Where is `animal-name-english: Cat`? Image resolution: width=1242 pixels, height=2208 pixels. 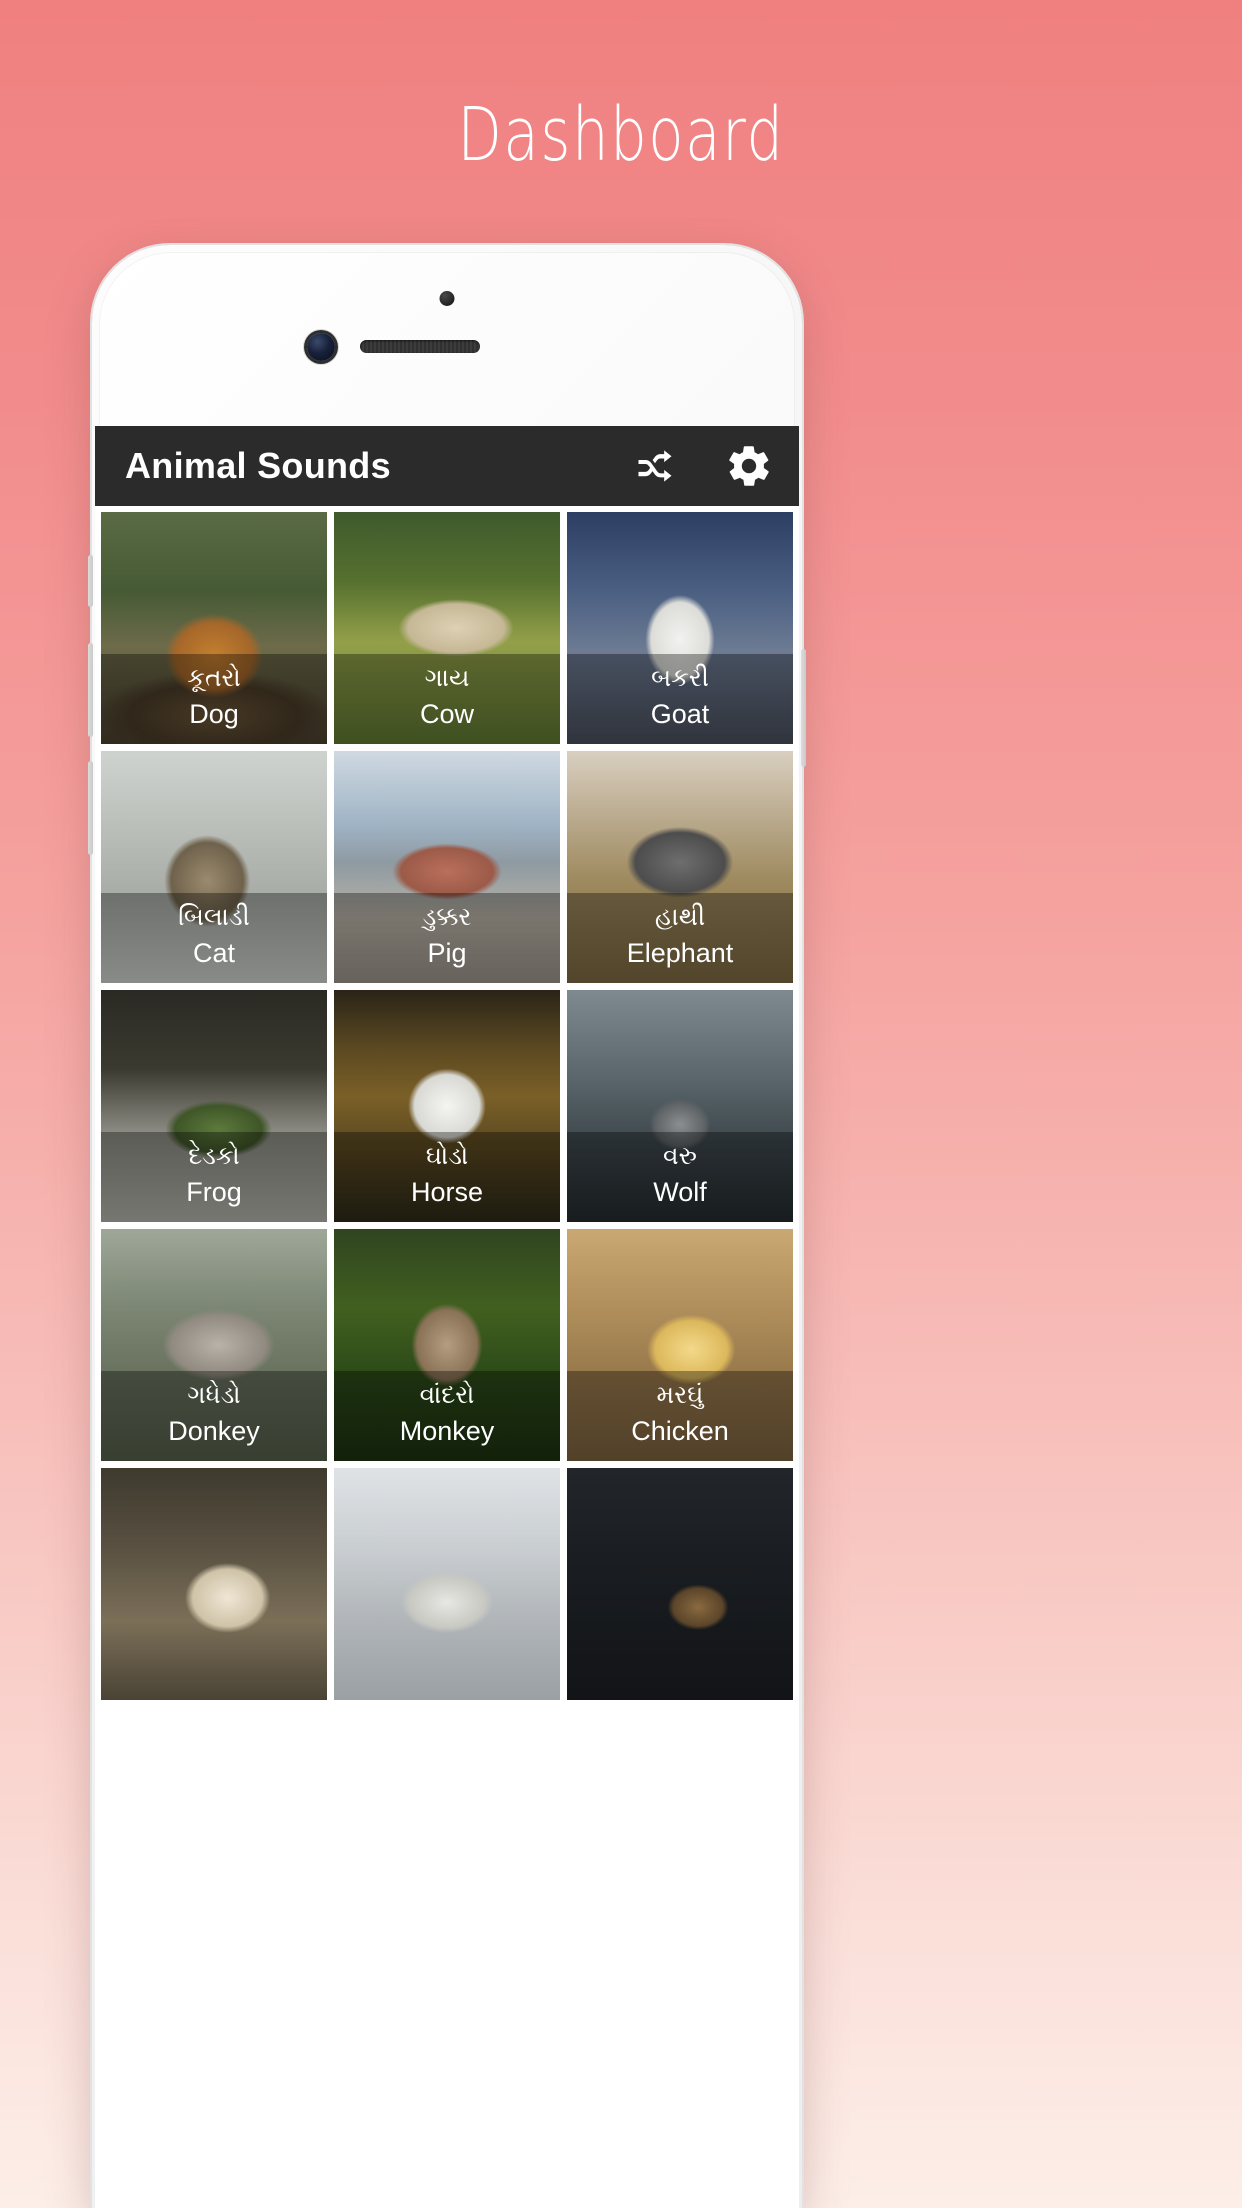 animal-name-english: Cat is located at coordinates (214, 952).